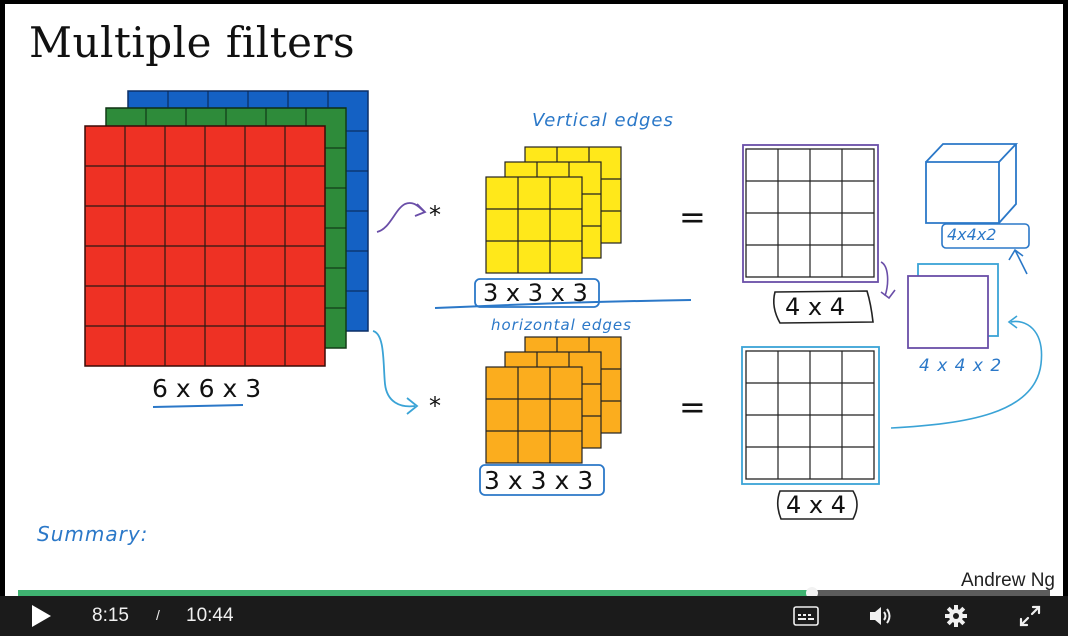 The image size is (1068, 636). Describe the element at coordinates (1018, 261) in the screenshot. I see `arrow-cube-label` at that location.